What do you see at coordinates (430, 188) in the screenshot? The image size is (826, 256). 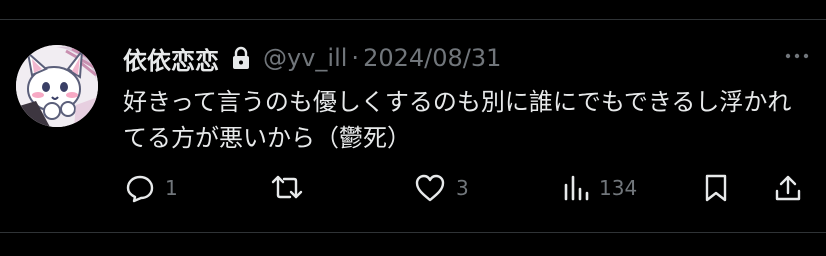 I see `heart-icon` at bounding box center [430, 188].